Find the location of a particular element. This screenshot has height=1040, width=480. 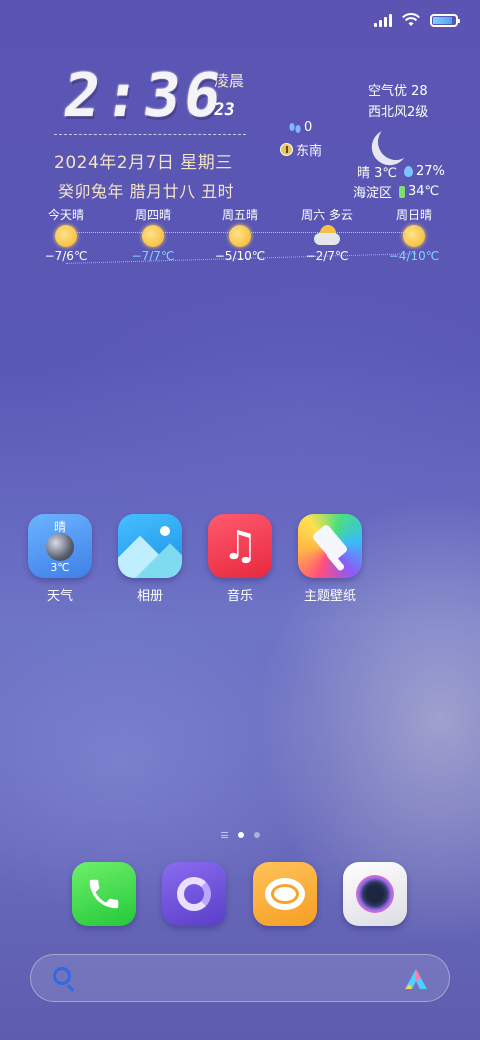

status-bar is located at coordinates (417, 20).